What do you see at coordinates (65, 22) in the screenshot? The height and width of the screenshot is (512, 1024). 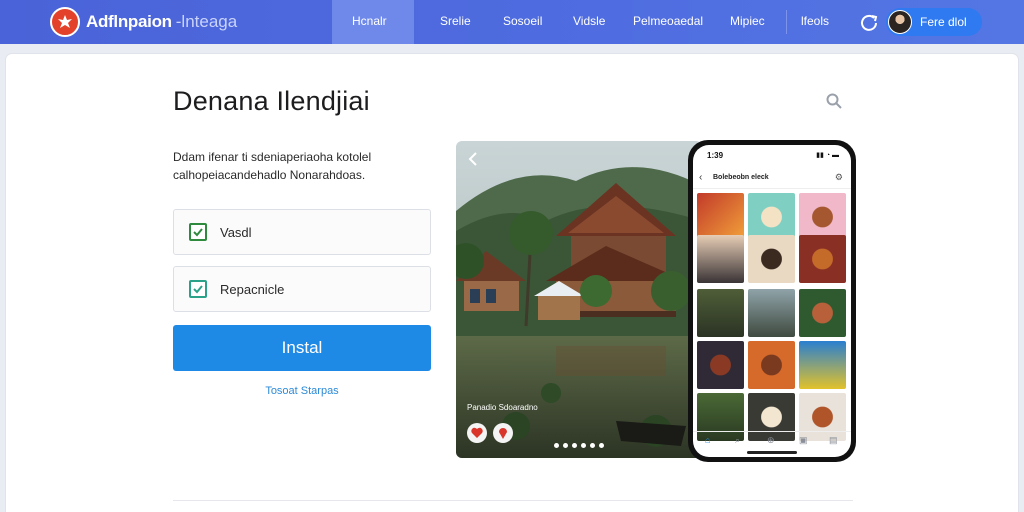 I see `leaf-logo-icon` at bounding box center [65, 22].